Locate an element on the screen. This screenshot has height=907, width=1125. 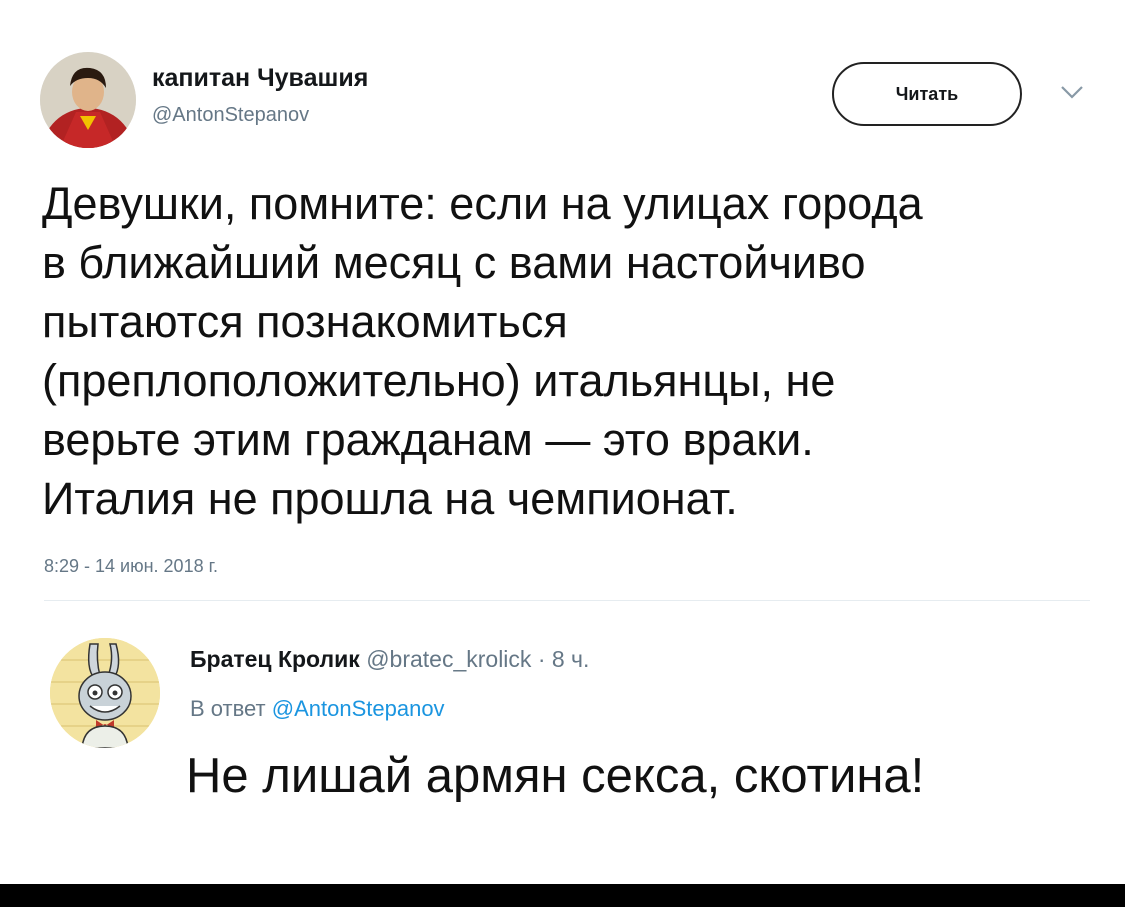
tweet-timestamp: 8:29 - 14 июн. 2018 г. is located at coordinates (131, 566).